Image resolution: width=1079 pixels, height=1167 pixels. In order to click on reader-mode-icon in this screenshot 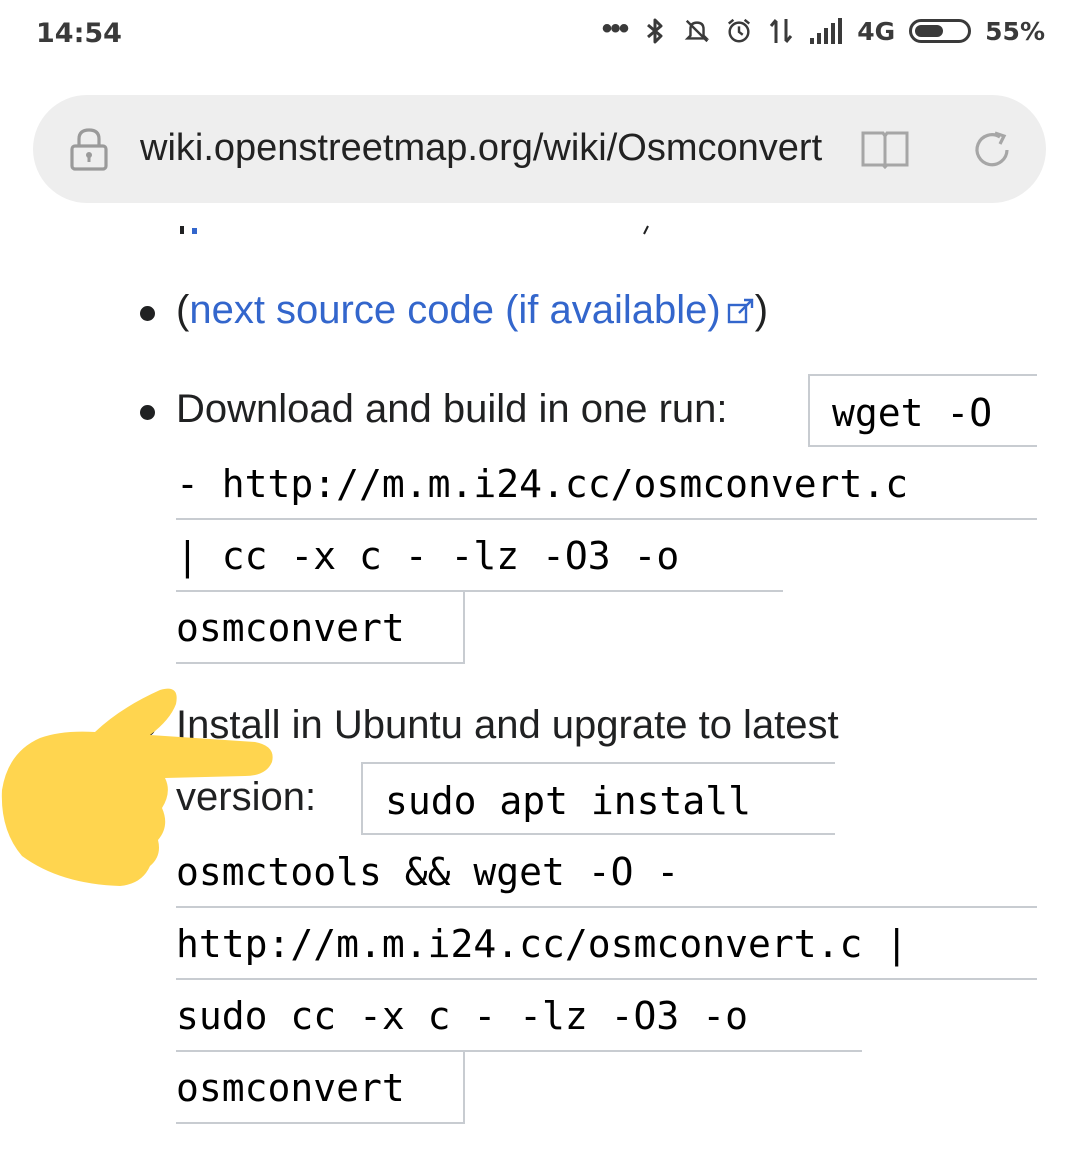, I will do `click(885, 149)`.